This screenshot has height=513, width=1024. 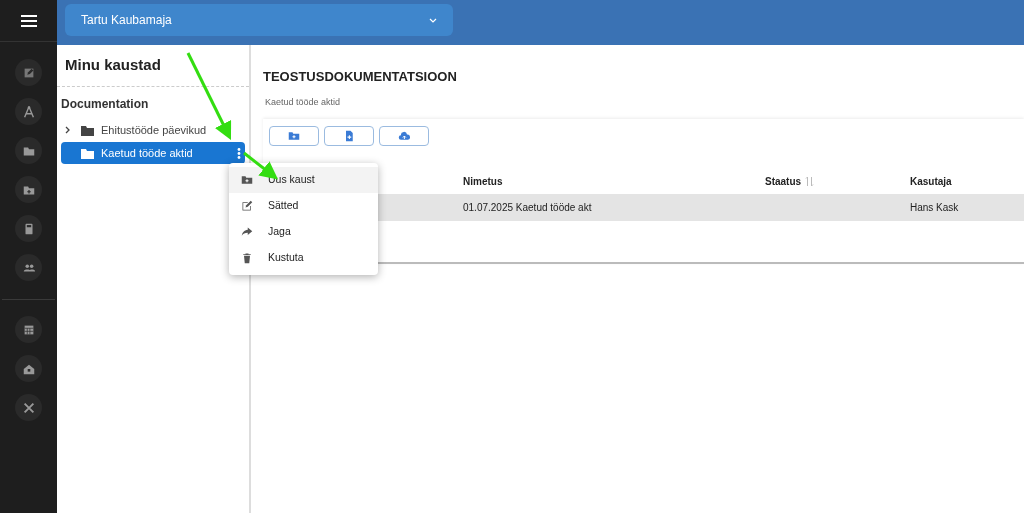 I want to click on column-header: Staatus, so click(x=783, y=181).